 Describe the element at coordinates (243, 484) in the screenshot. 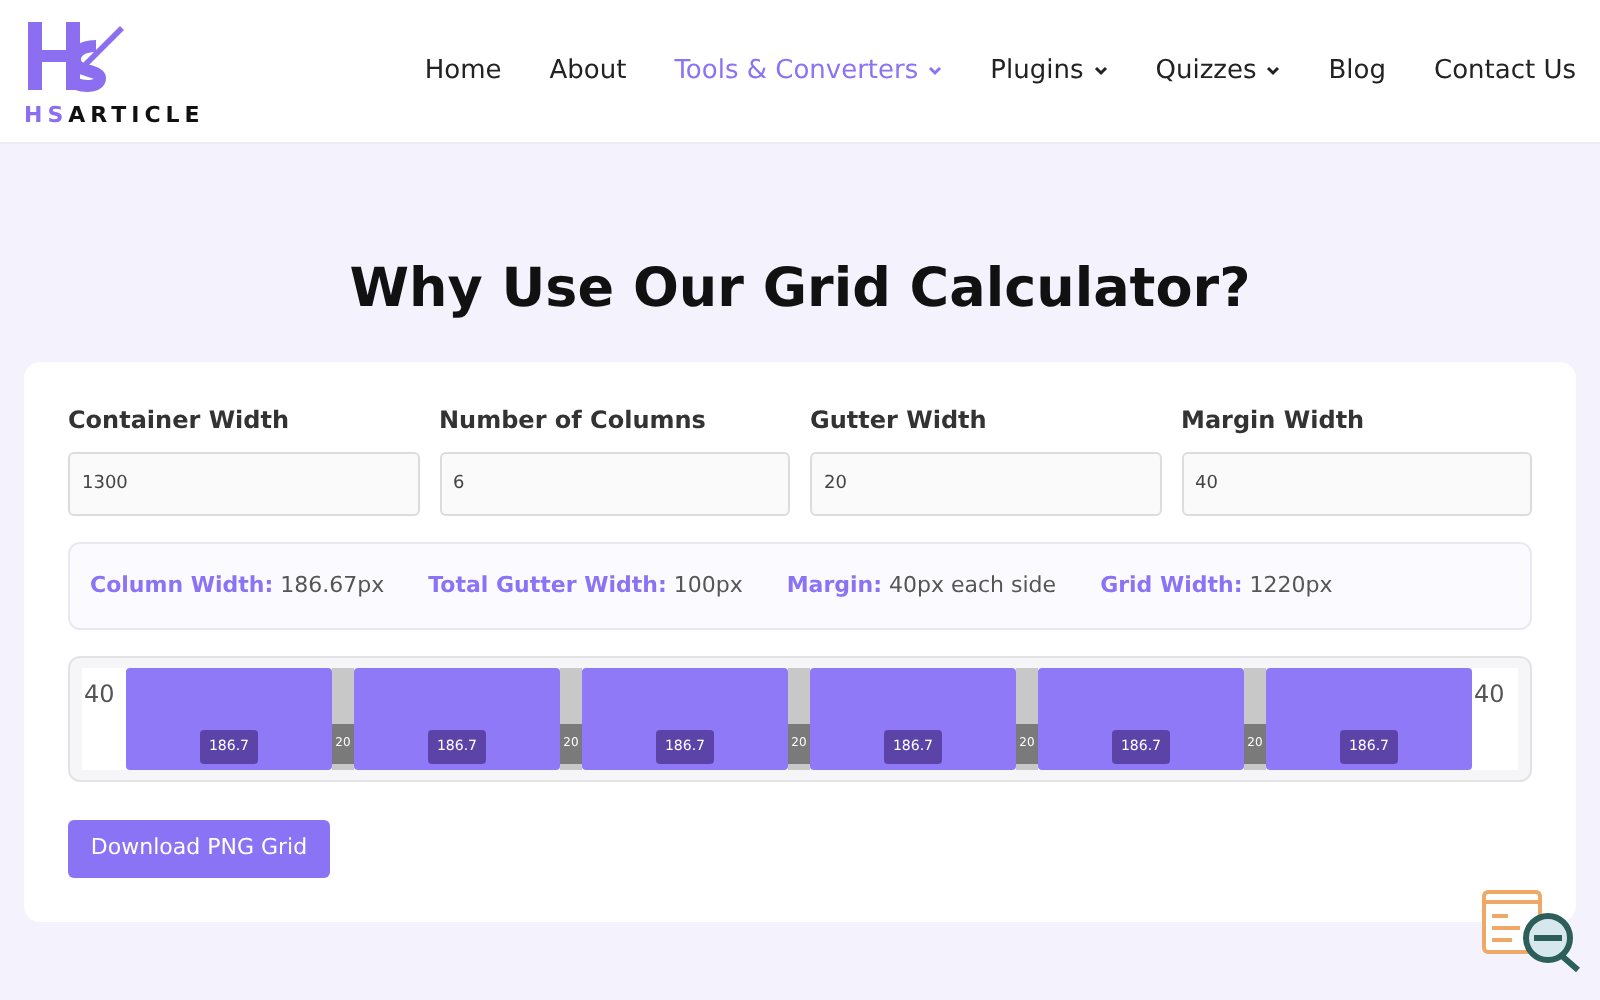

I see `input-field: 1300` at that location.